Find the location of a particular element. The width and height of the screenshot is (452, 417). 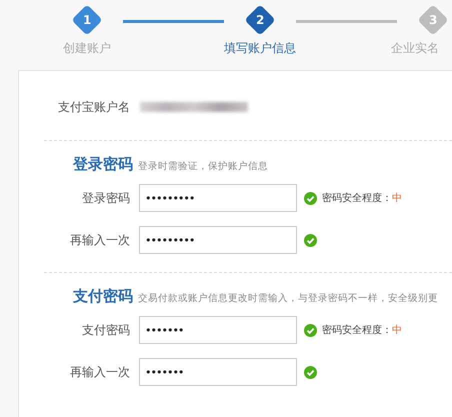

section-title: 支付密码 is located at coordinates (103, 296).